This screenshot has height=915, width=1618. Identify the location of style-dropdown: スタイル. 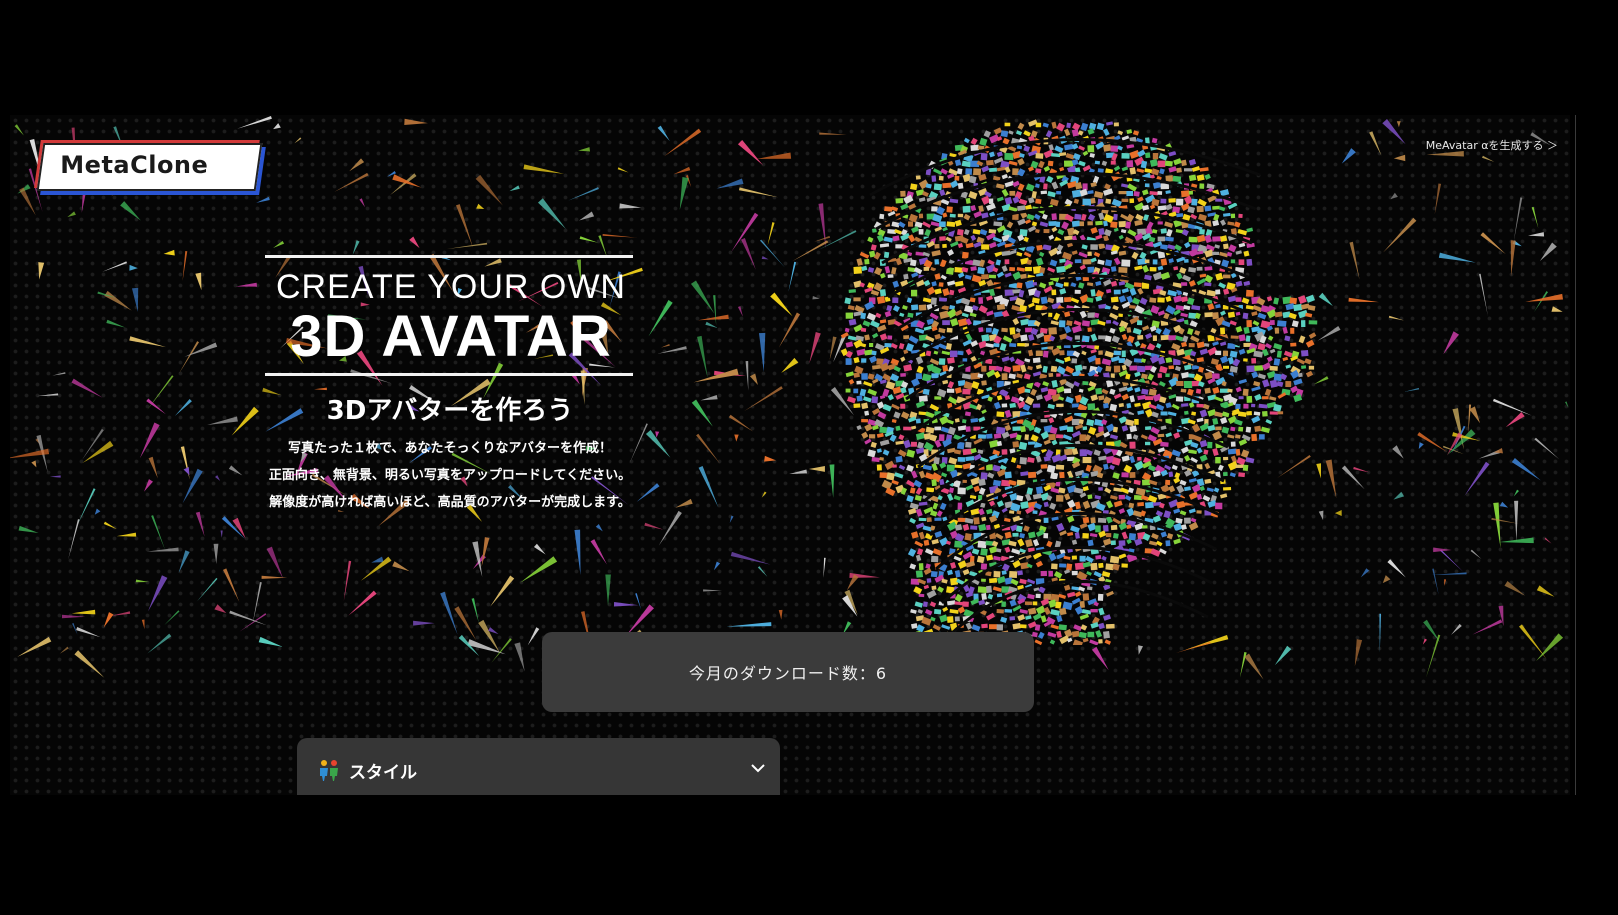
(538, 766).